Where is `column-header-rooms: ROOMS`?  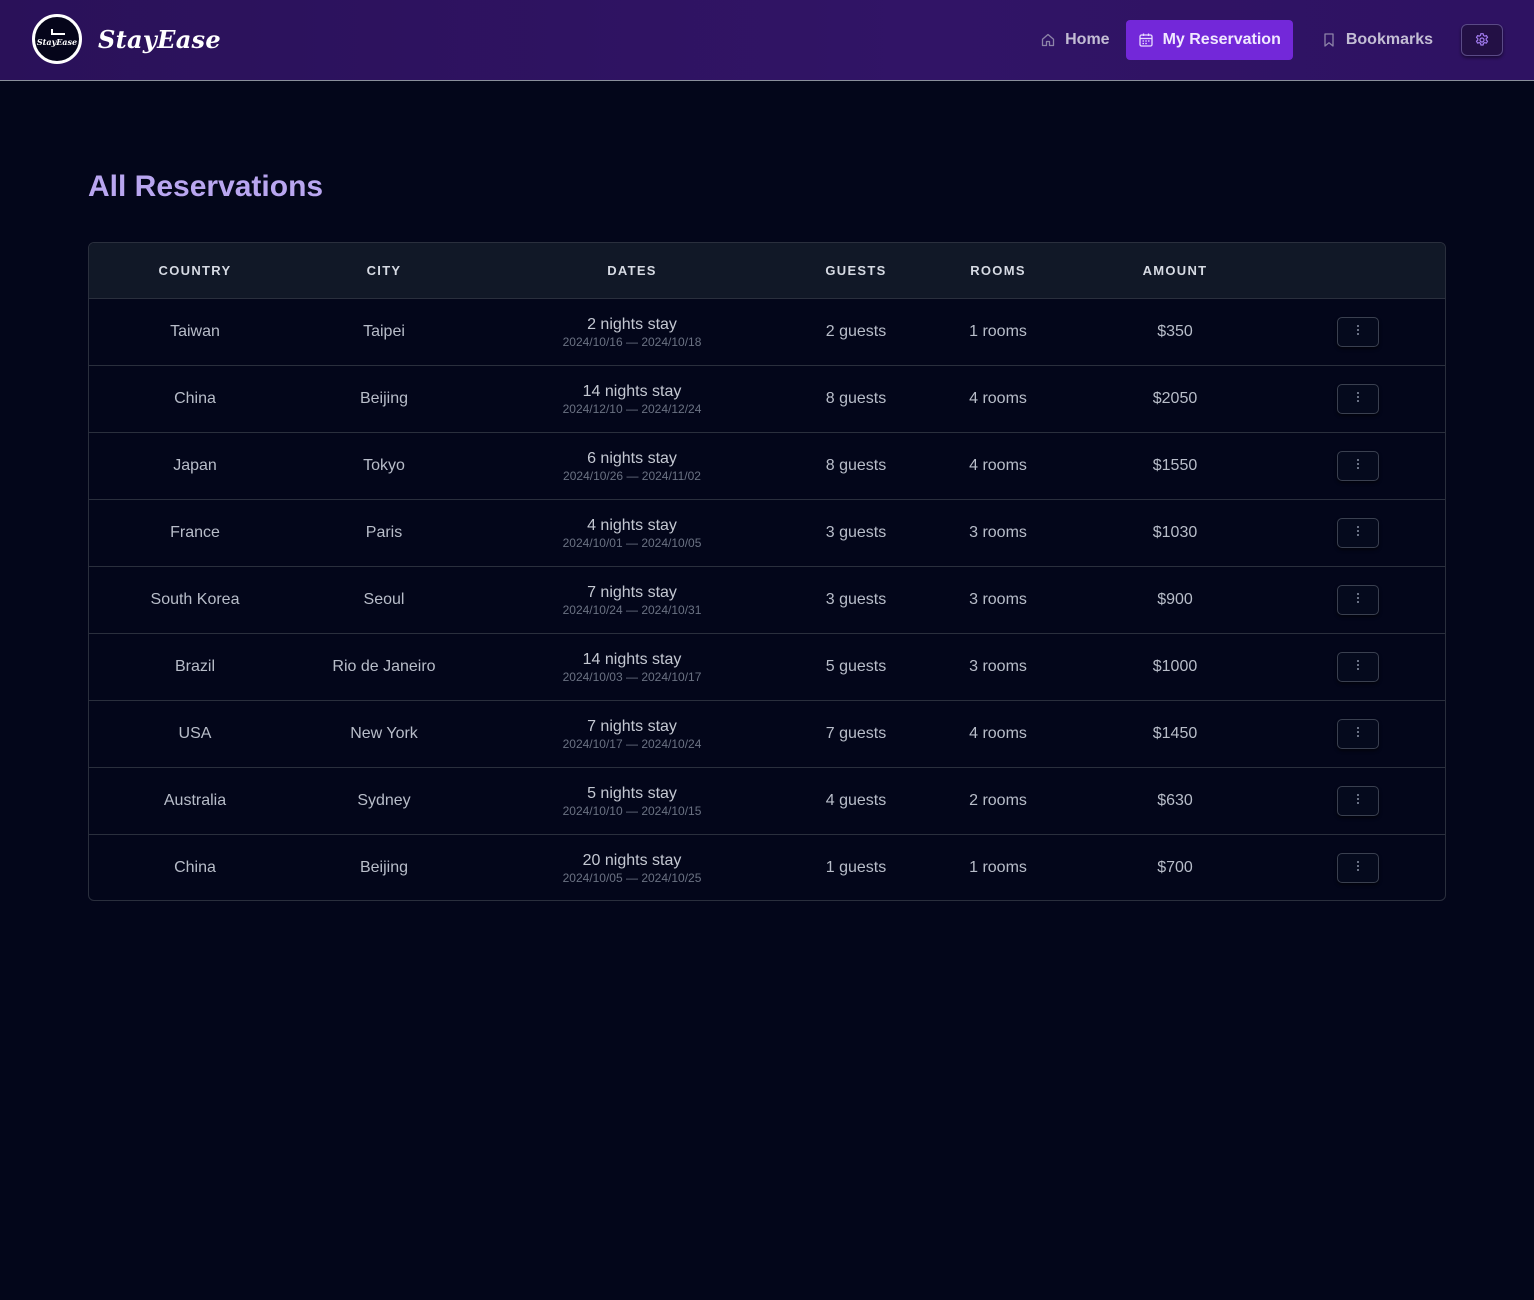
column-header-rooms: ROOMS is located at coordinates (998, 271).